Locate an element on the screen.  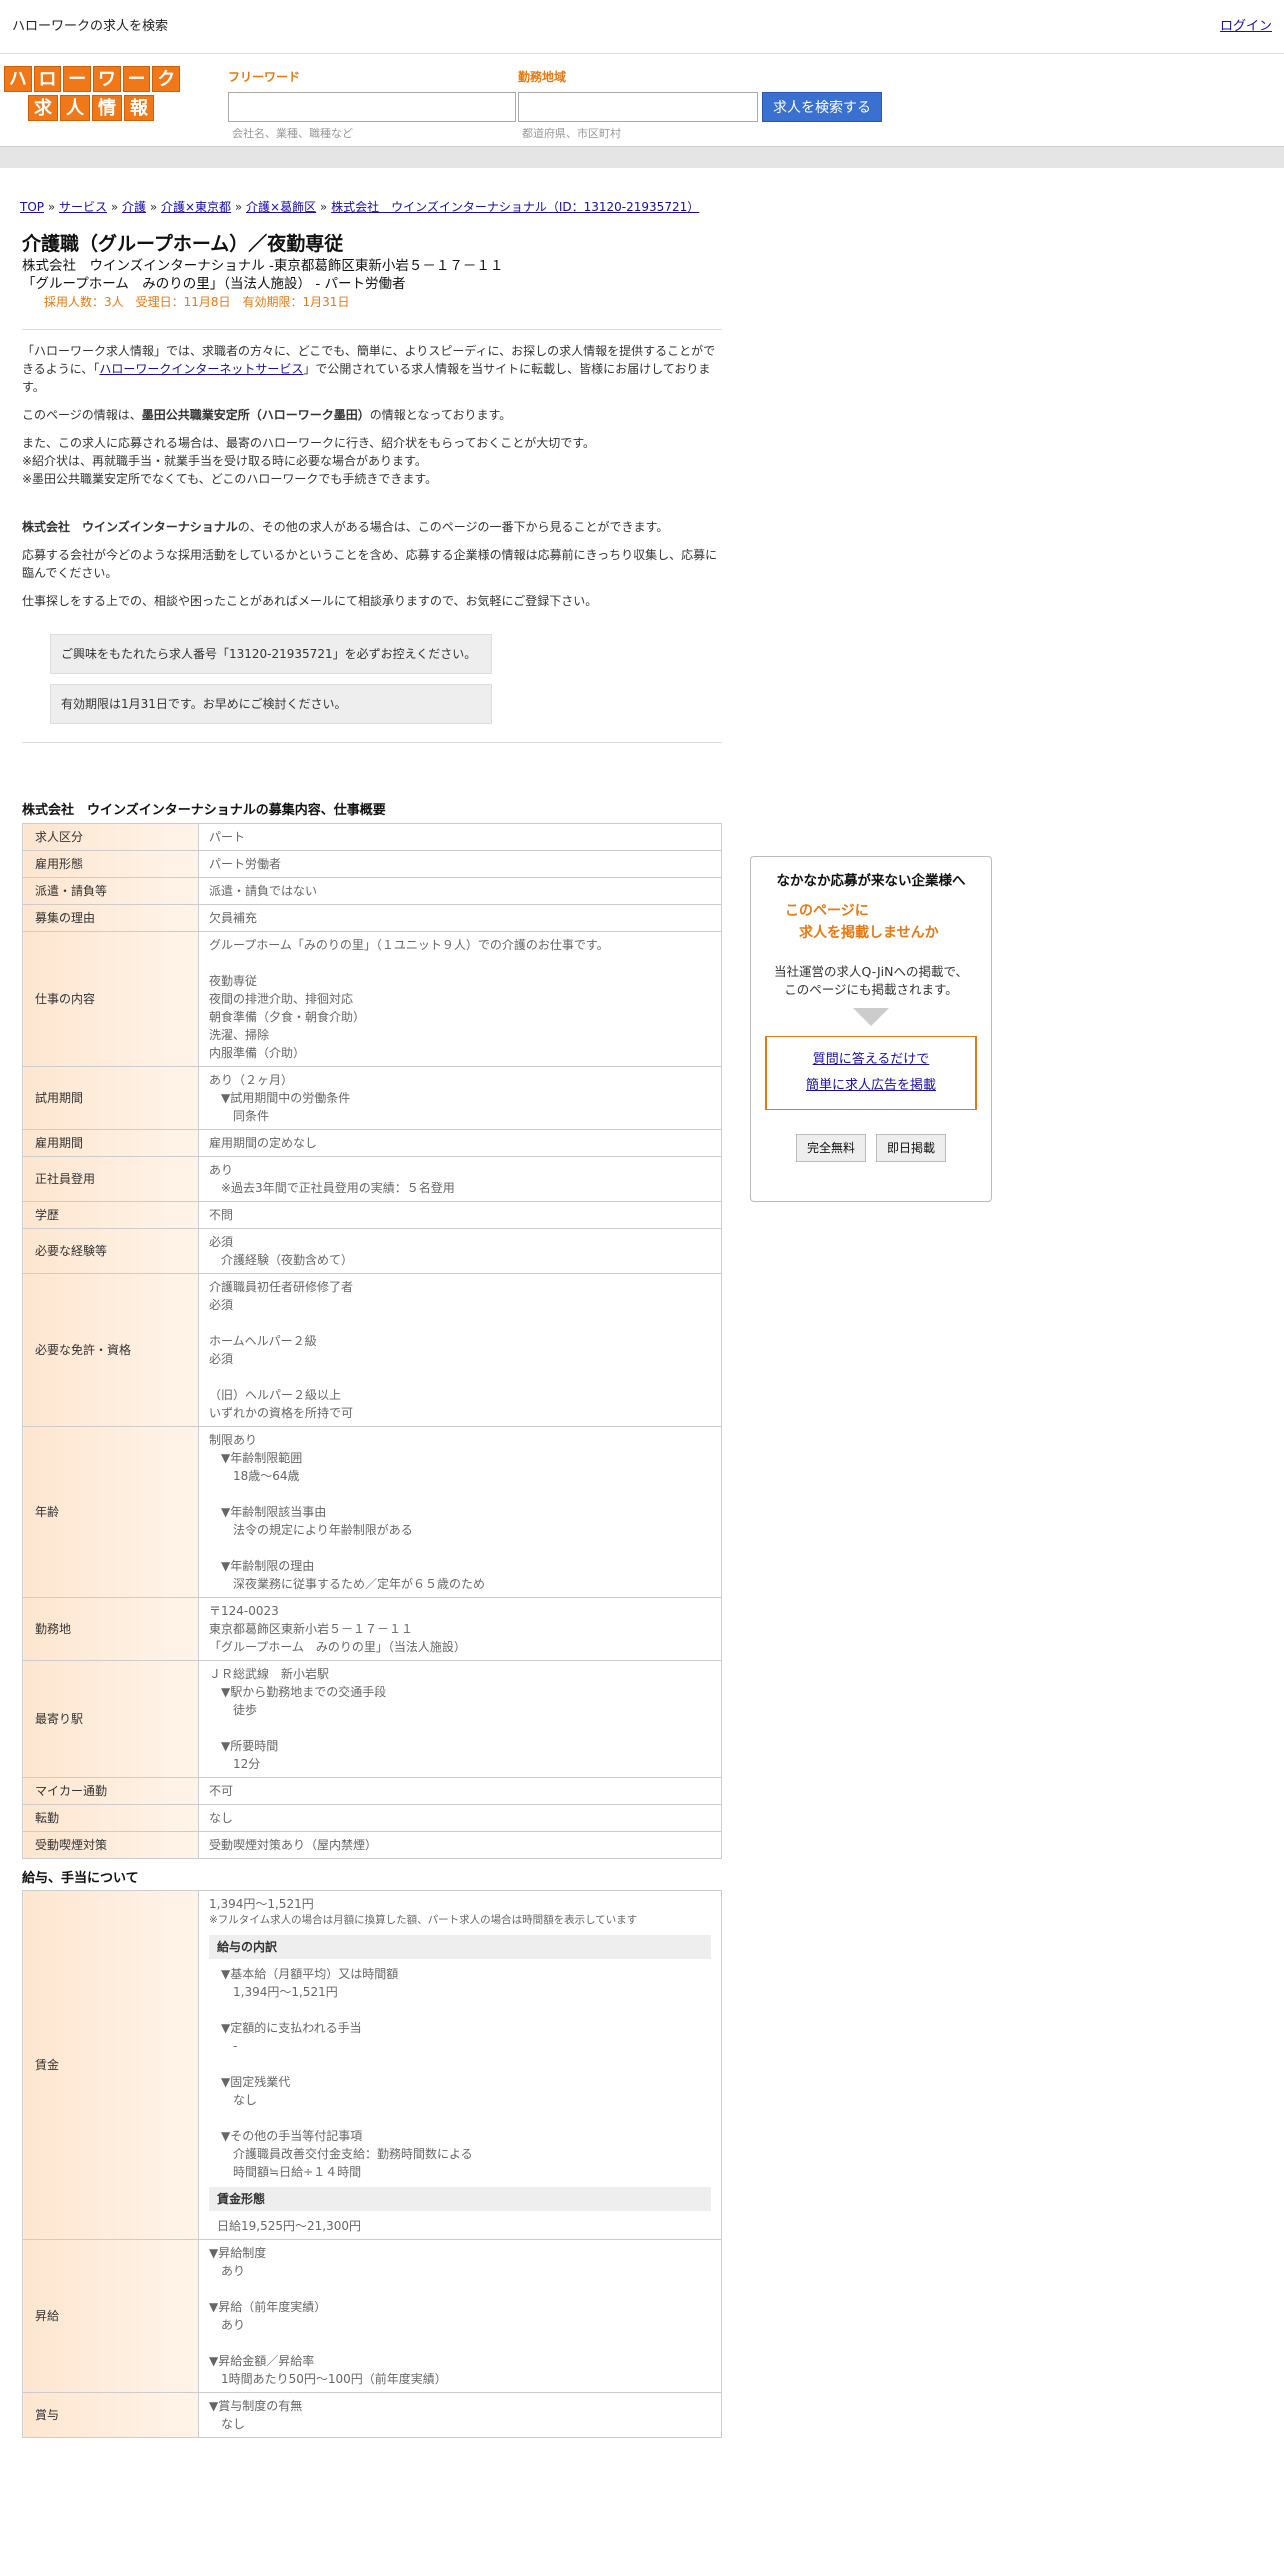
table-row: 受動喫煙対策 受動喫煙対策あり（屋内禁煙） is located at coordinates (372, 1844).